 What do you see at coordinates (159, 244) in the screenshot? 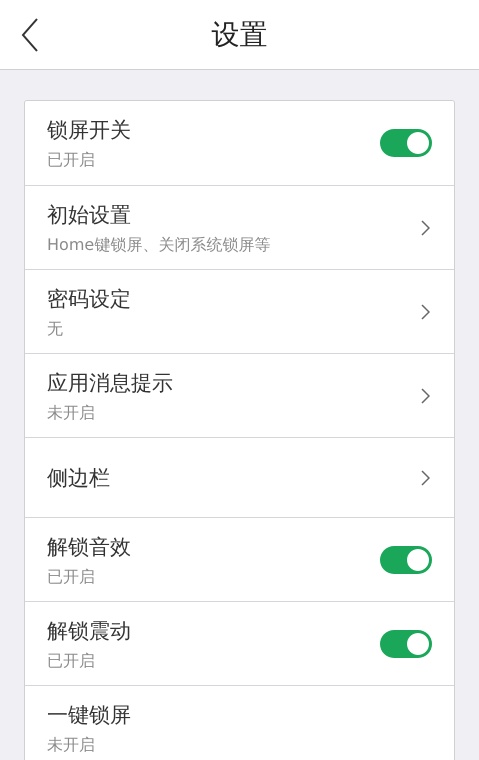
I see `setting-subtitle: Home键锁屏、关闭系统锁屏等` at bounding box center [159, 244].